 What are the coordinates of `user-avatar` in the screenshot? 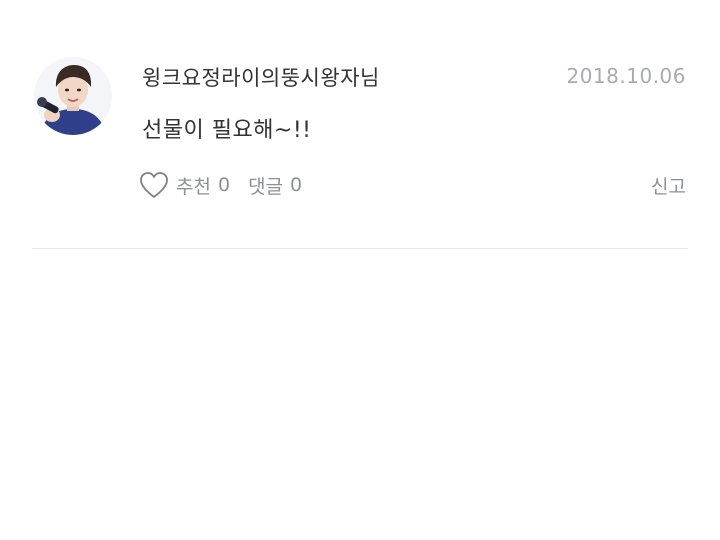 It's located at (73, 96).